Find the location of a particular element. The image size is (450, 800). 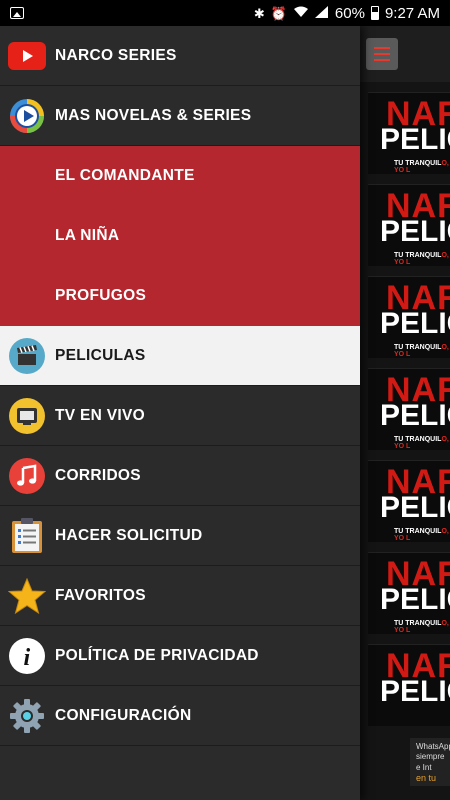

bluetooth-icon: ✱ is located at coordinates (259, 13).